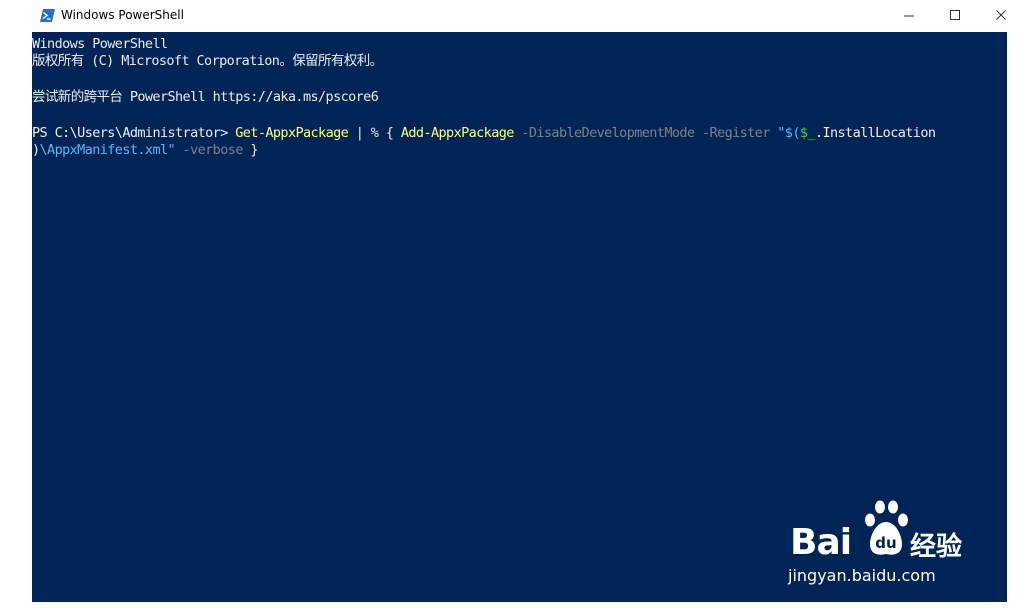 This screenshot has height=611, width=1029. What do you see at coordinates (292, 133) in the screenshot?
I see `cmdlet-get-appxpackage: Get-AppxPackage` at bounding box center [292, 133].